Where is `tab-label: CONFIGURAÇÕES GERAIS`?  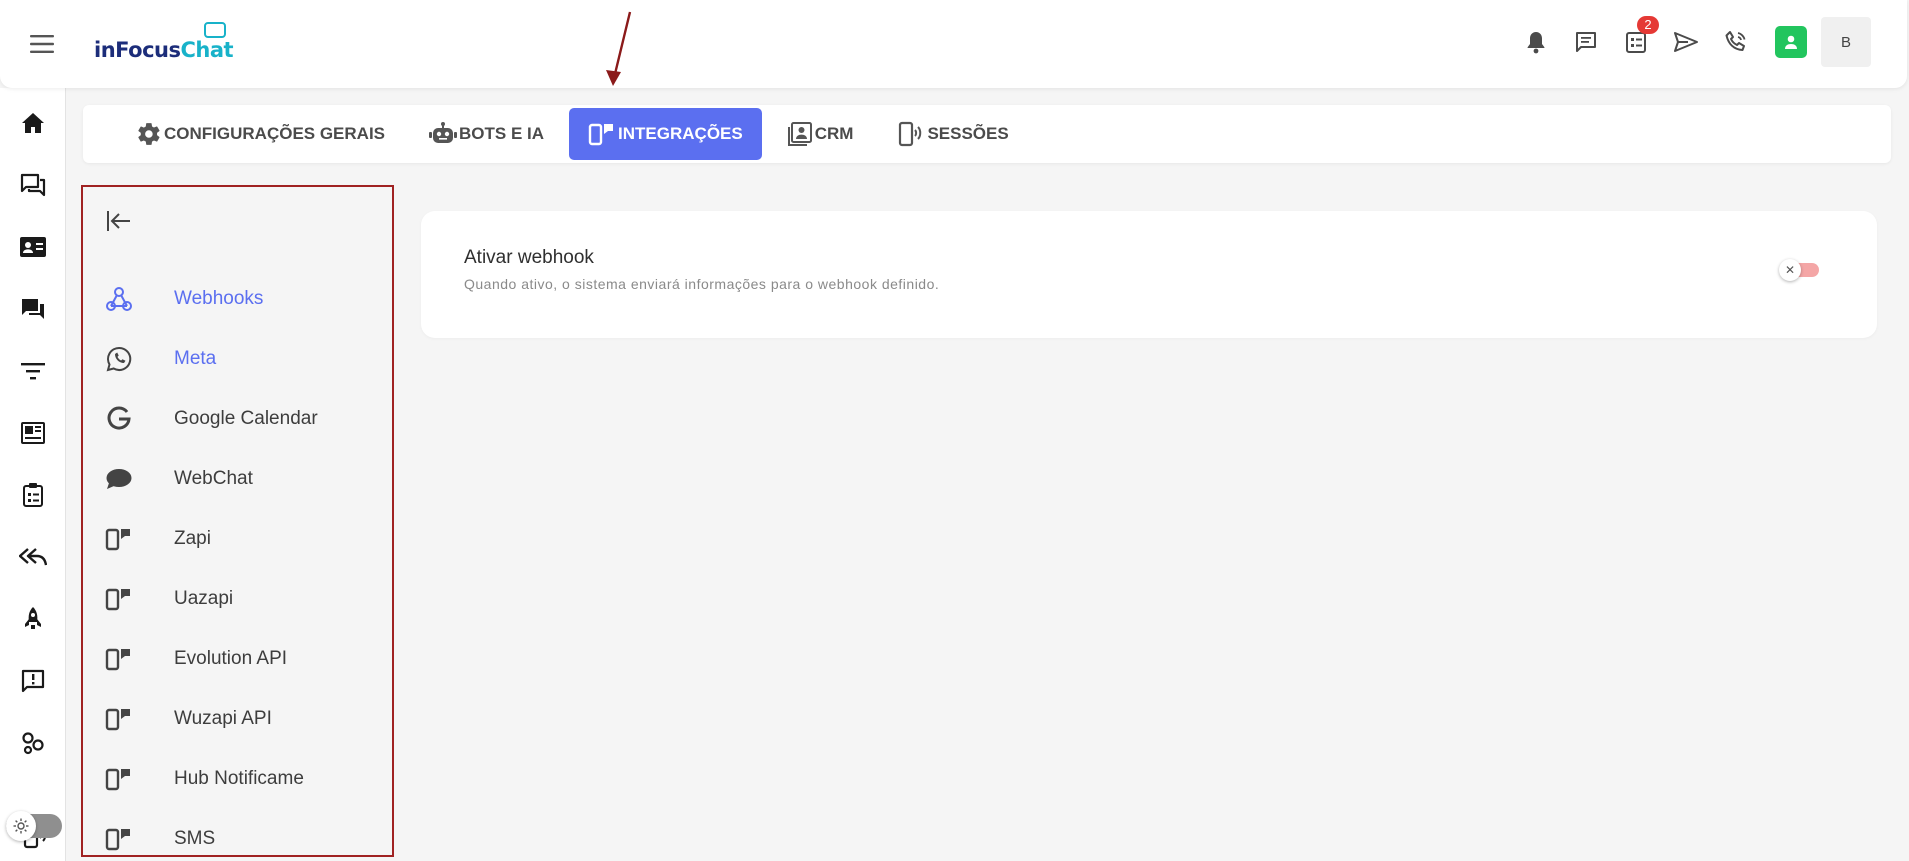
tab-label: CONFIGURAÇÕES GERAIS is located at coordinates (275, 133).